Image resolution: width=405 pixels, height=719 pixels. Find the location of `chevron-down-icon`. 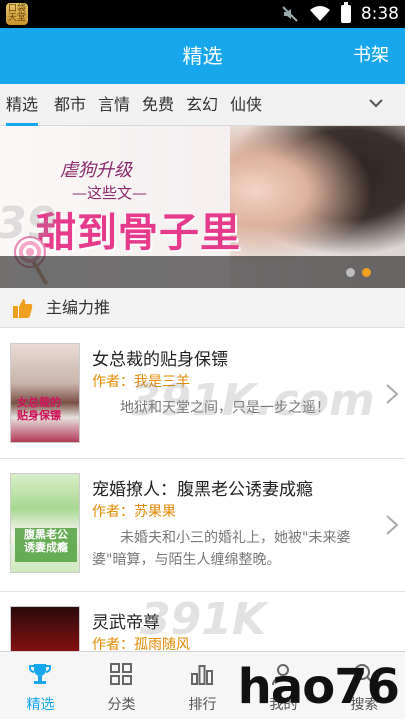

chevron-down-icon is located at coordinates (376, 103).